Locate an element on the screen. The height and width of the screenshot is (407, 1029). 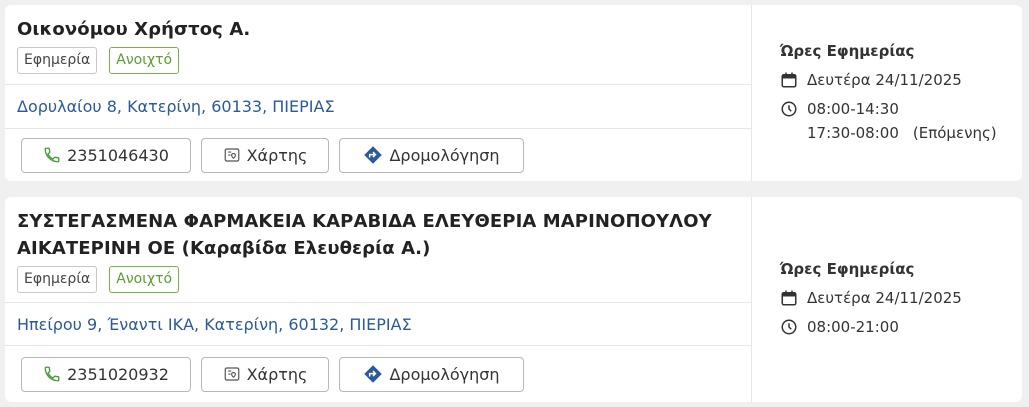
pharmacy-name: Οικονόμου Χρήστος Α. is located at coordinates (134, 29).